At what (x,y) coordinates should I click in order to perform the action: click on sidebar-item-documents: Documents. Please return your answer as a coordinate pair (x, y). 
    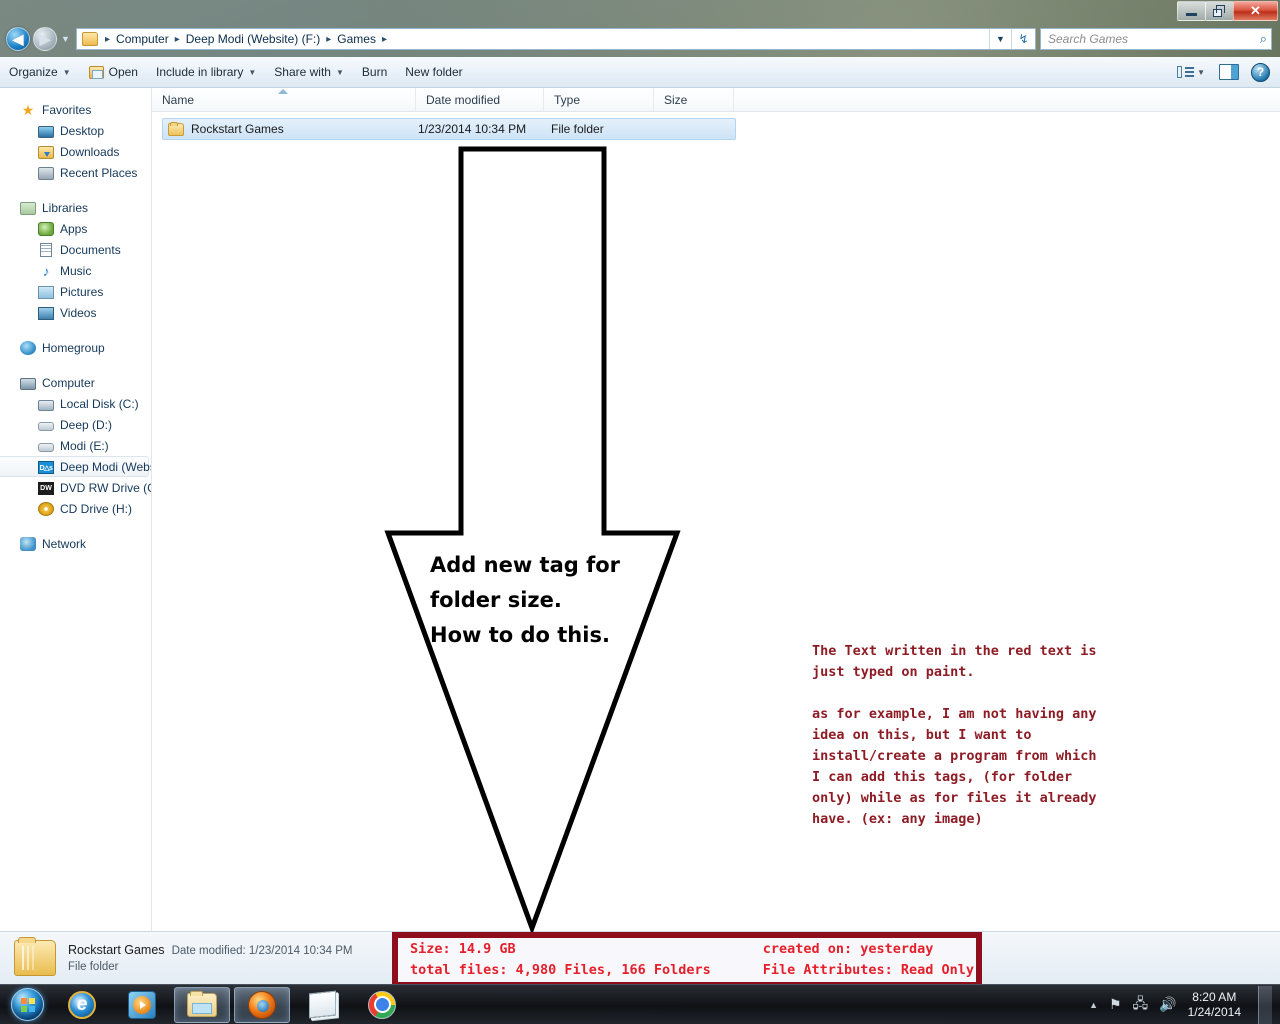
    Looking at the image, I should click on (75, 249).